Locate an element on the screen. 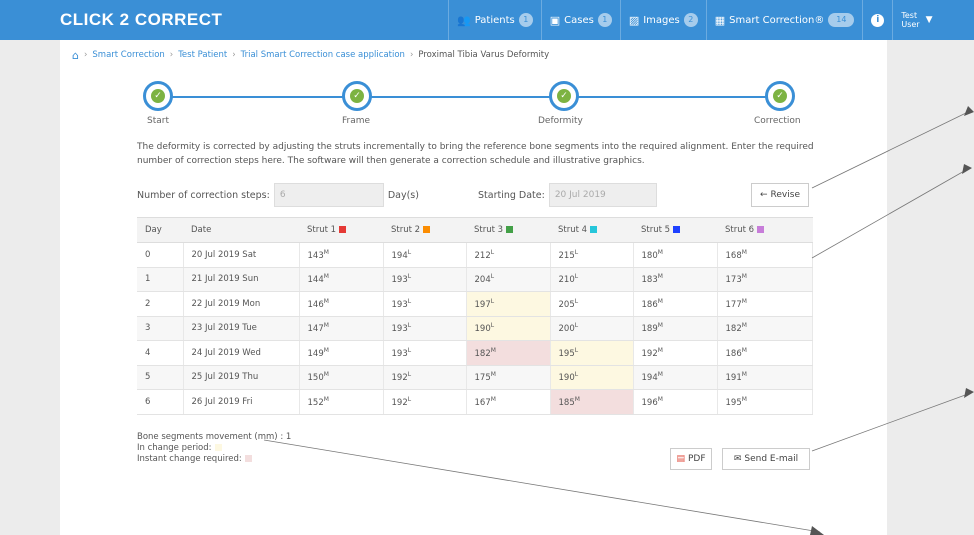 The width and height of the screenshot is (974, 535). nav-user-menu: Test User ▼ is located at coordinates (916, 20).